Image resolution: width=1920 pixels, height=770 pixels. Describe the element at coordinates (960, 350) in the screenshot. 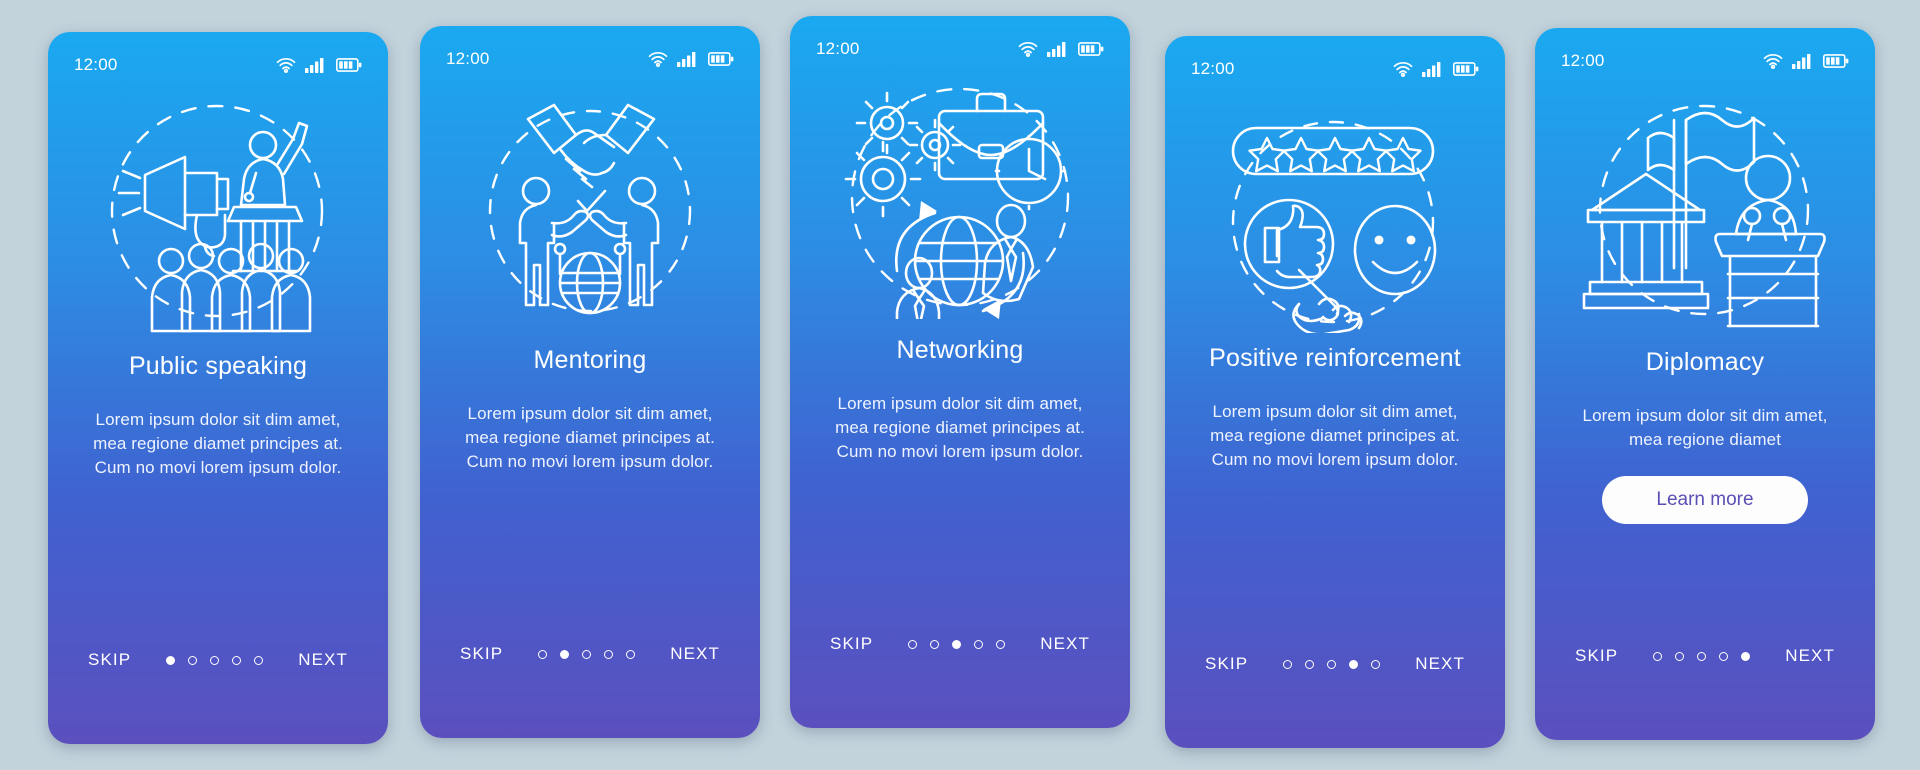

I see `page-title: Networking` at that location.